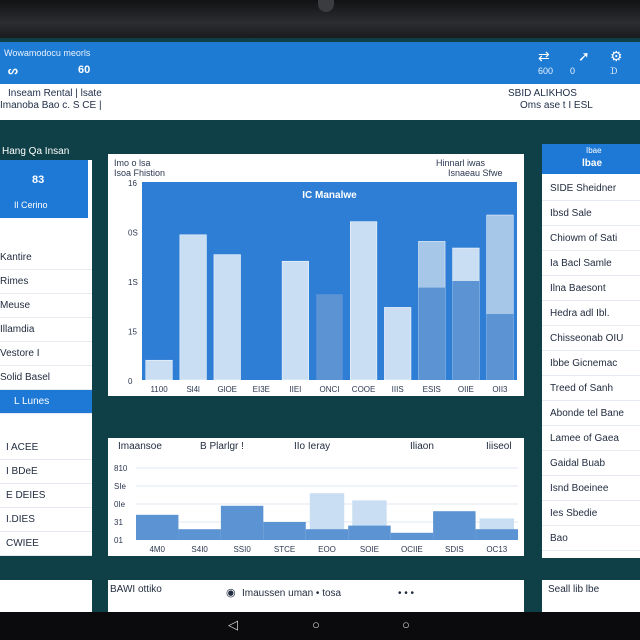 The width and height of the screenshot is (640, 640). Describe the element at coordinates (591, 488) in the screenshot. I see `right-list-item: Isnd Boeinee` at that location.